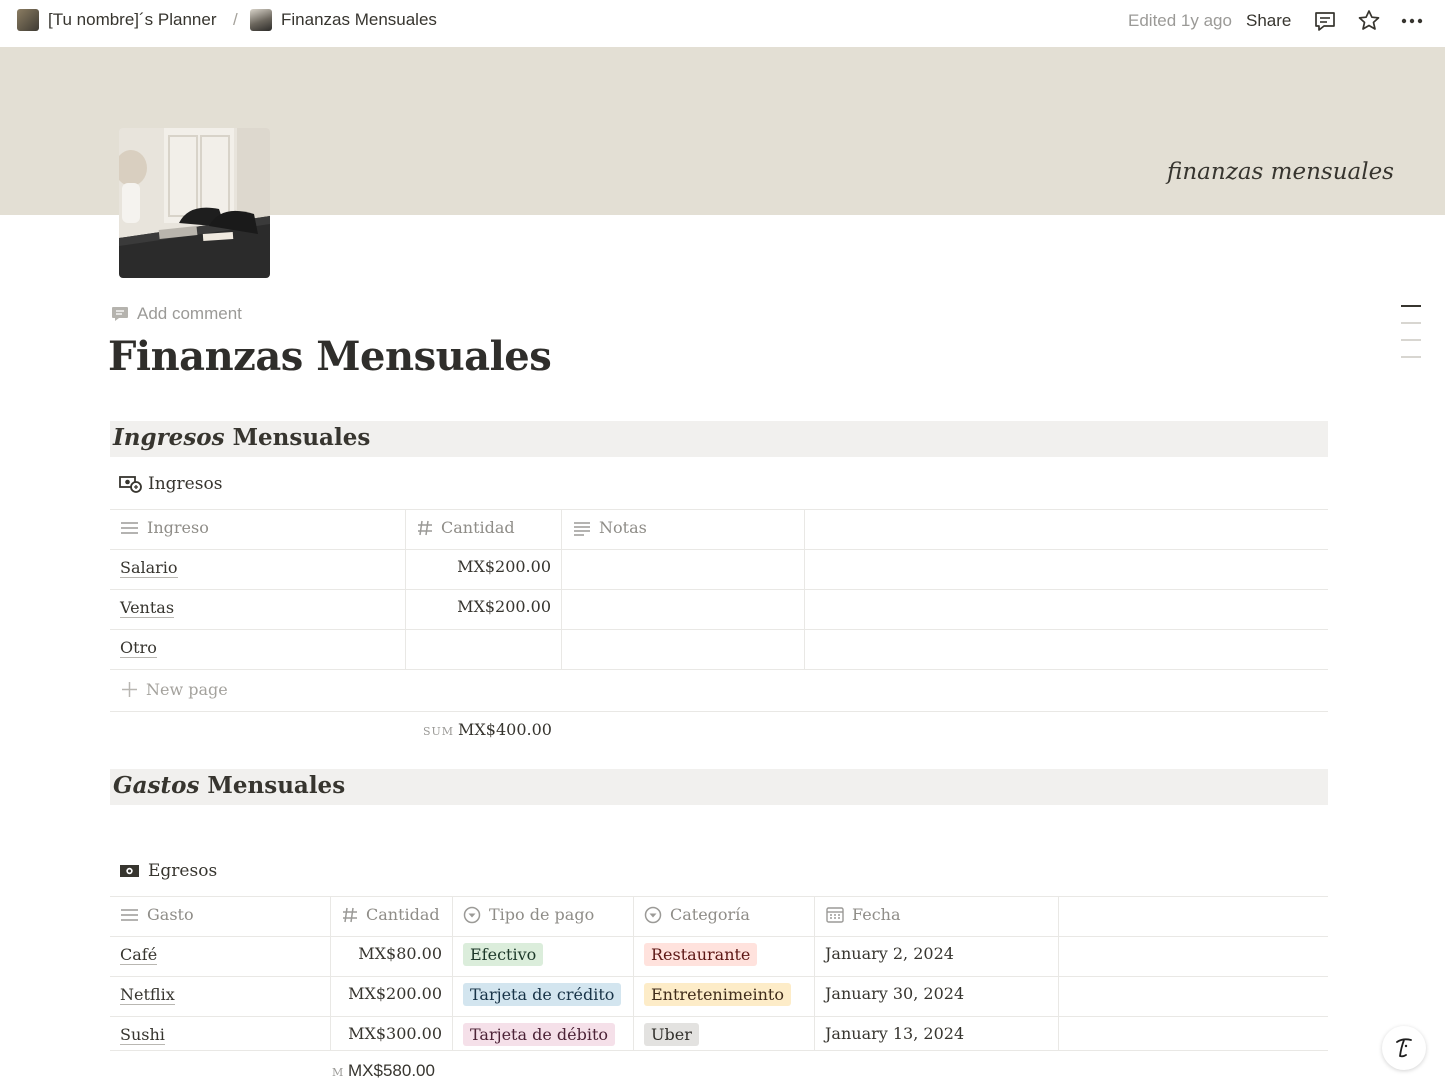  I want to click on row-name: Sushi, so click(142, 1035).